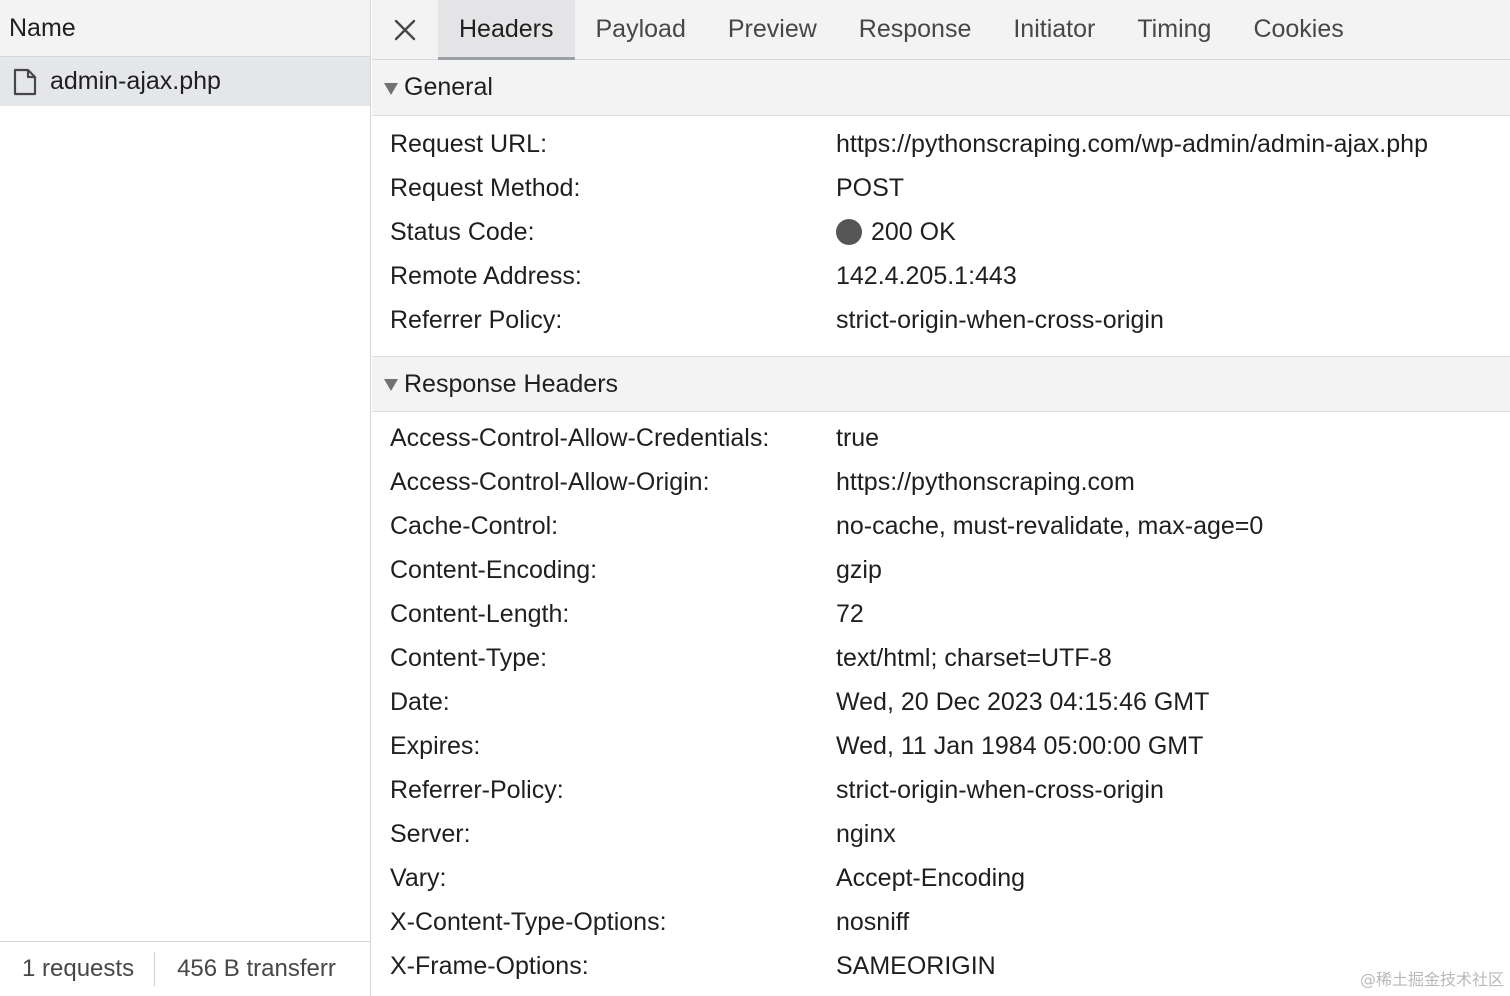 The height and width of the screenshot is (996, 1510). I want to click on response-header-row: Date: Wed, 20 Dec 2023 04:15:46 GMT, so click(941, 702).